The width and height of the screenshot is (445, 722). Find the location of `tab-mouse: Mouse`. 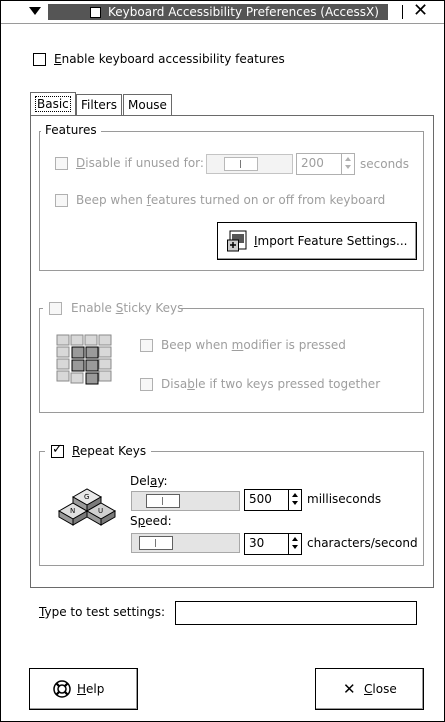

tab-mouse: Mouse is located at coordinates (147, 104).